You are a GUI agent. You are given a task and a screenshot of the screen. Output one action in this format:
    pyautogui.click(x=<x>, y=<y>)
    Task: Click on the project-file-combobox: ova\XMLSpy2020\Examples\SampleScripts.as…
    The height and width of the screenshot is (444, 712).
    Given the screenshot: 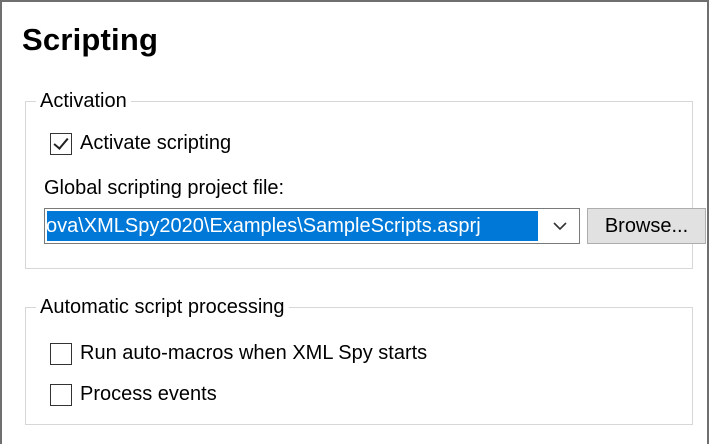 What is the action you would take?
    pyautogui.click(x=312, y=226)
    